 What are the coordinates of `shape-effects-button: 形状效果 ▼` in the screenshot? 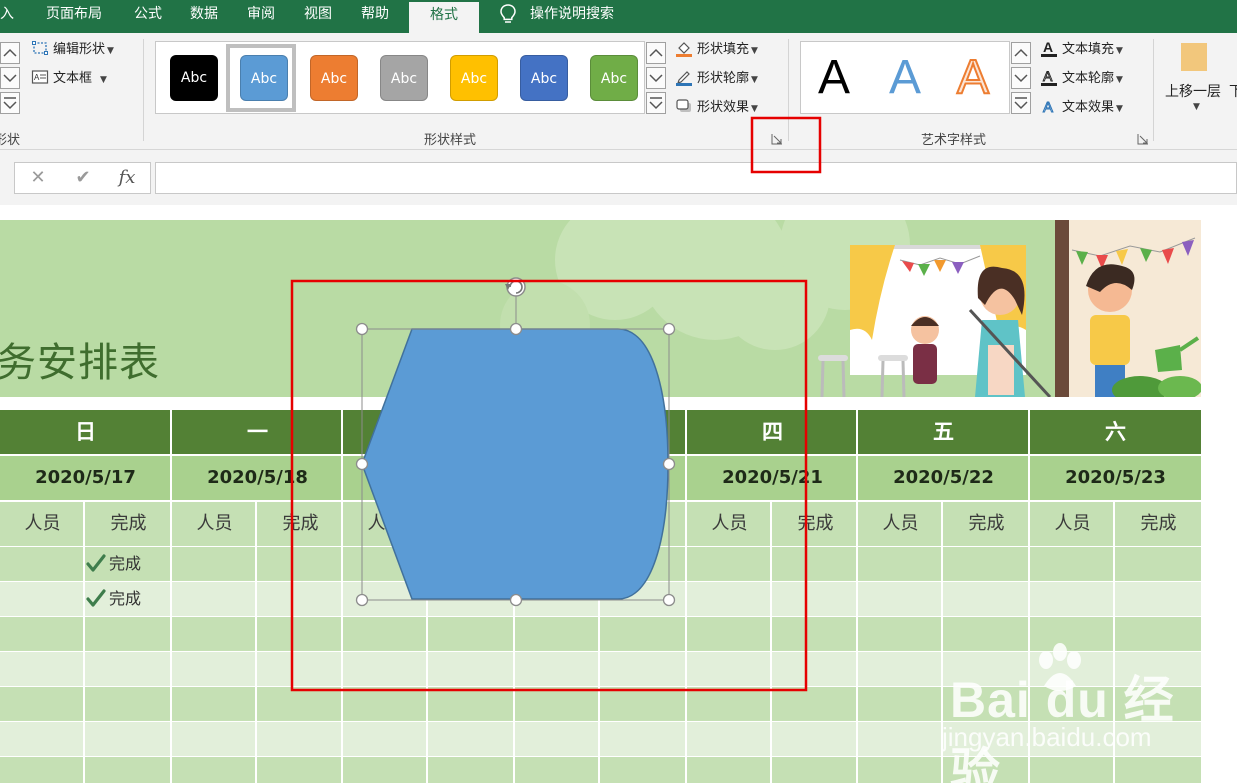 It's located at (716, 108).